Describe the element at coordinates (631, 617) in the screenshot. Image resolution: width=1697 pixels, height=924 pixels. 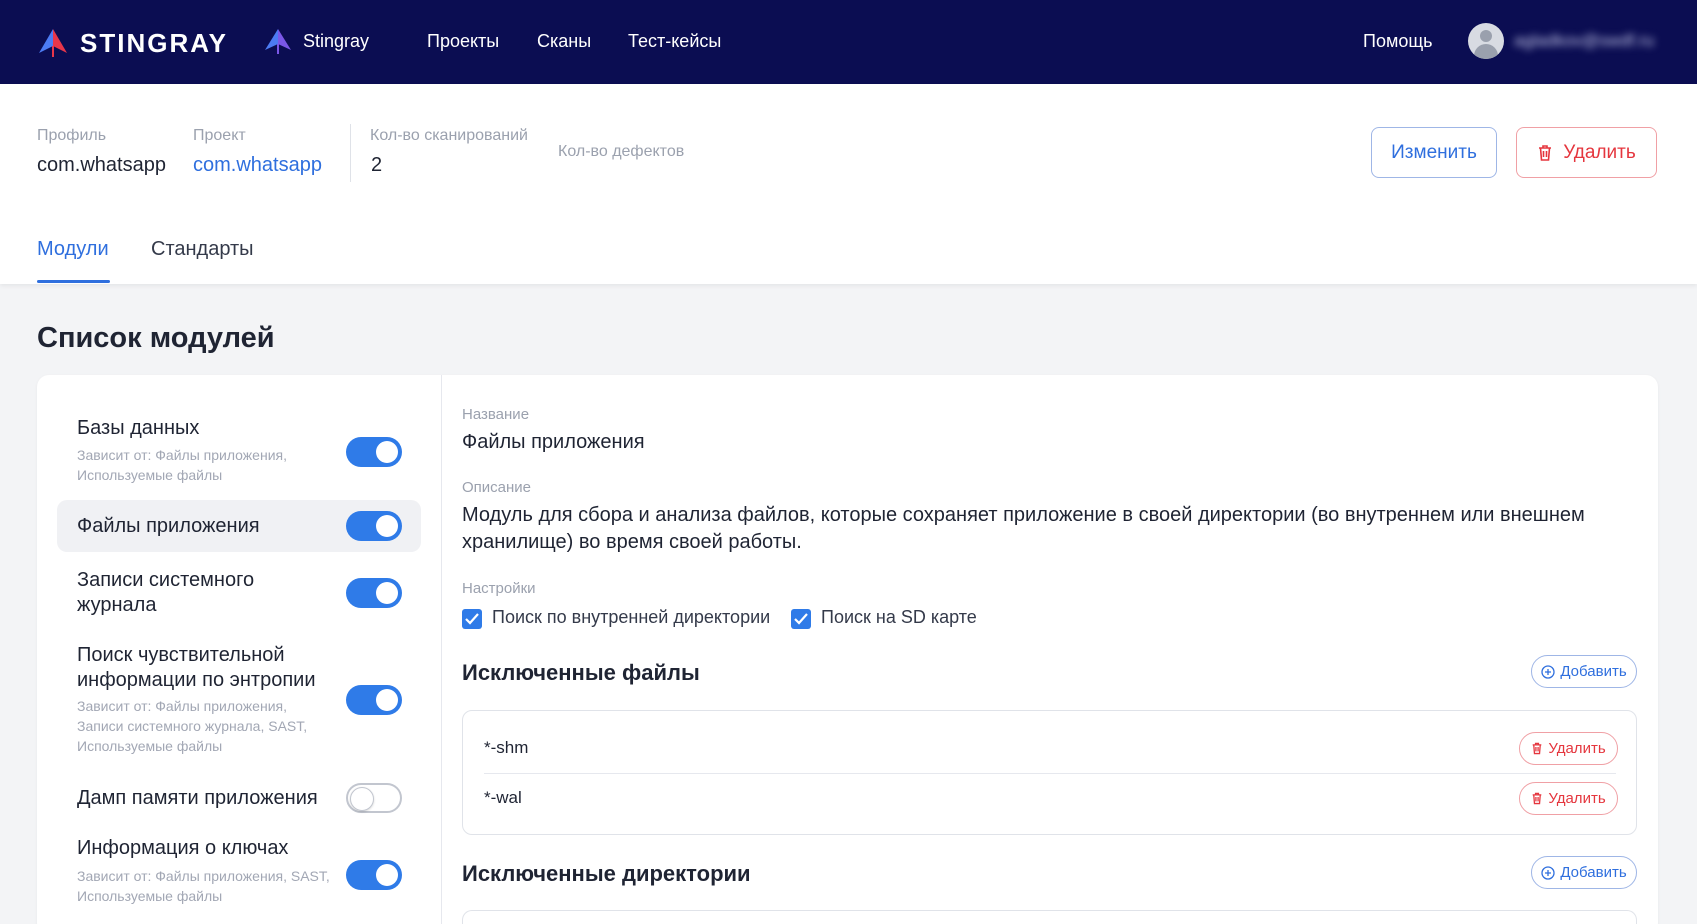
I see `internal-dir-label: Поиск по внутренней директории` at that location.